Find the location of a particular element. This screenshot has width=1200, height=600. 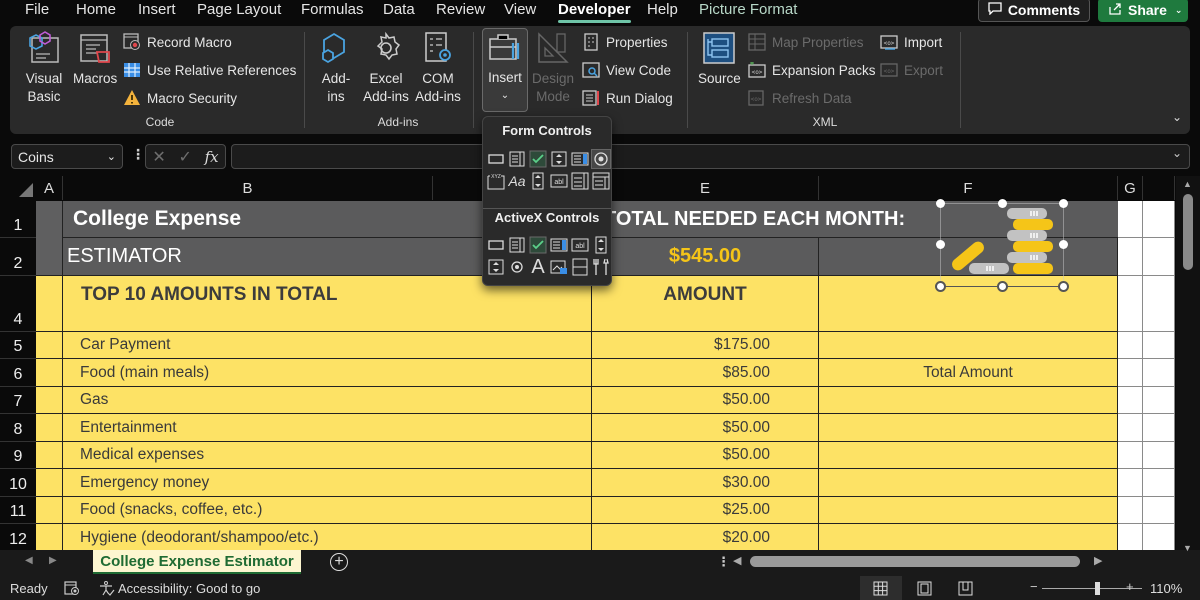

option-button-icon is located at coordinates (517, 267).